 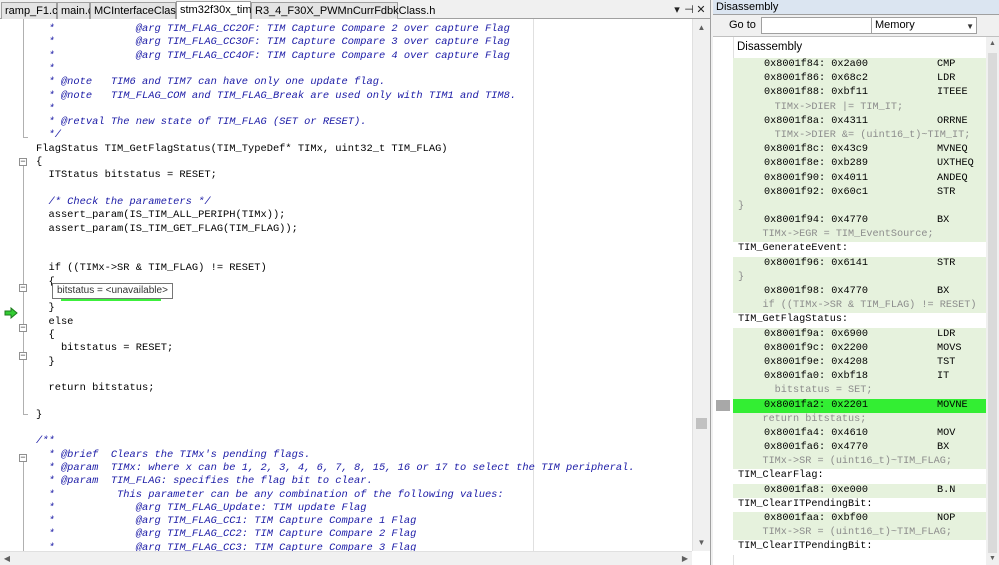 I want to click on code-line: /**, so click(x=45, y=441).